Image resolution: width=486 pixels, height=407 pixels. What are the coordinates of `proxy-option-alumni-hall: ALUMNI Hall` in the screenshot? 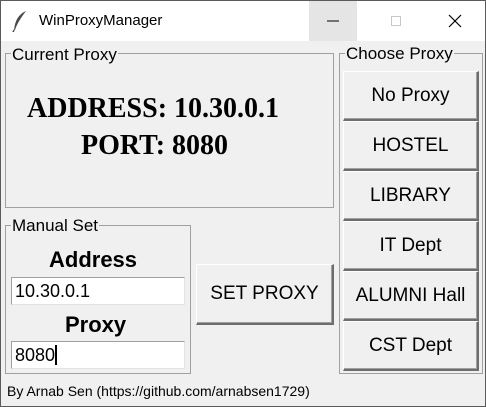 It's located at (411, 296).